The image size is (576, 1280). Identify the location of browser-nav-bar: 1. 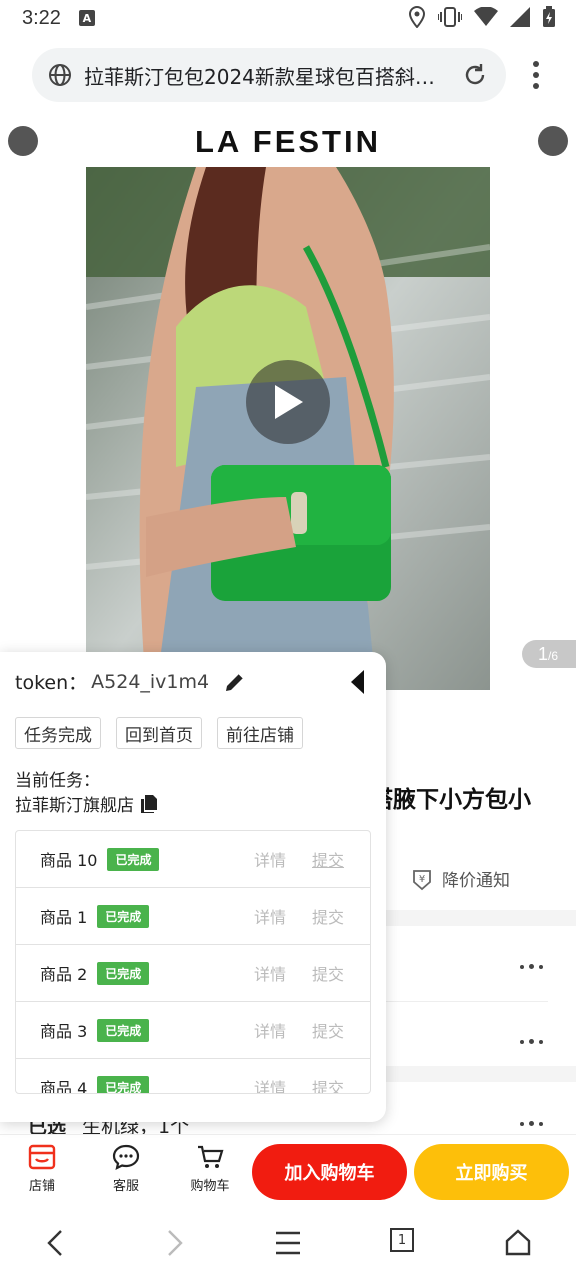
(288, 1245).